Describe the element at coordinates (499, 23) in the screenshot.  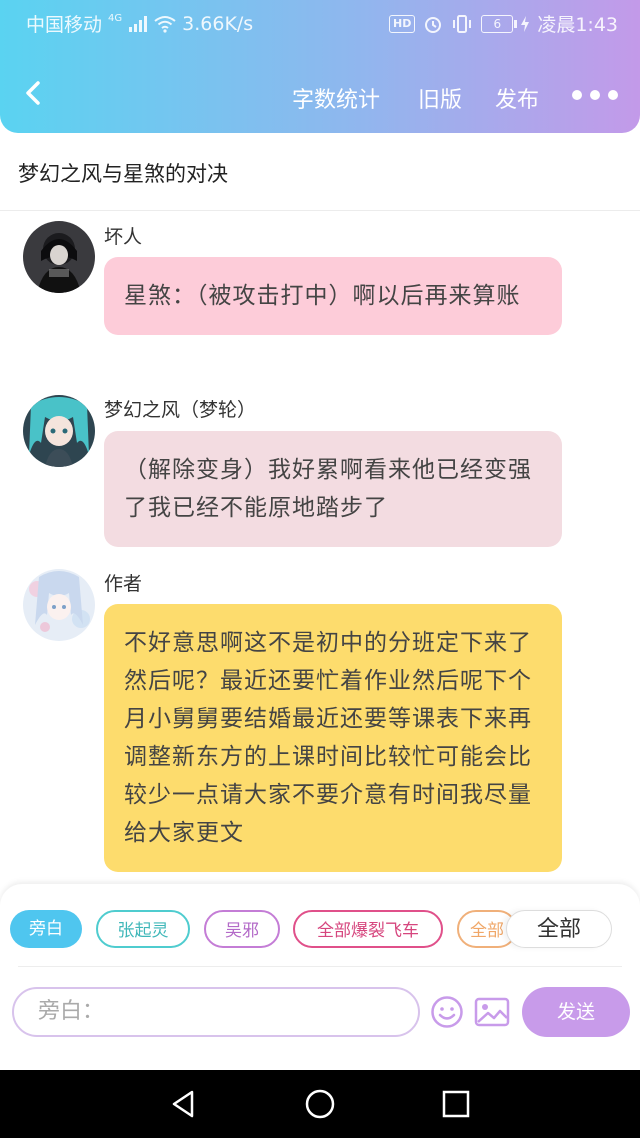
I see `battery-indicator: 6` at that location.